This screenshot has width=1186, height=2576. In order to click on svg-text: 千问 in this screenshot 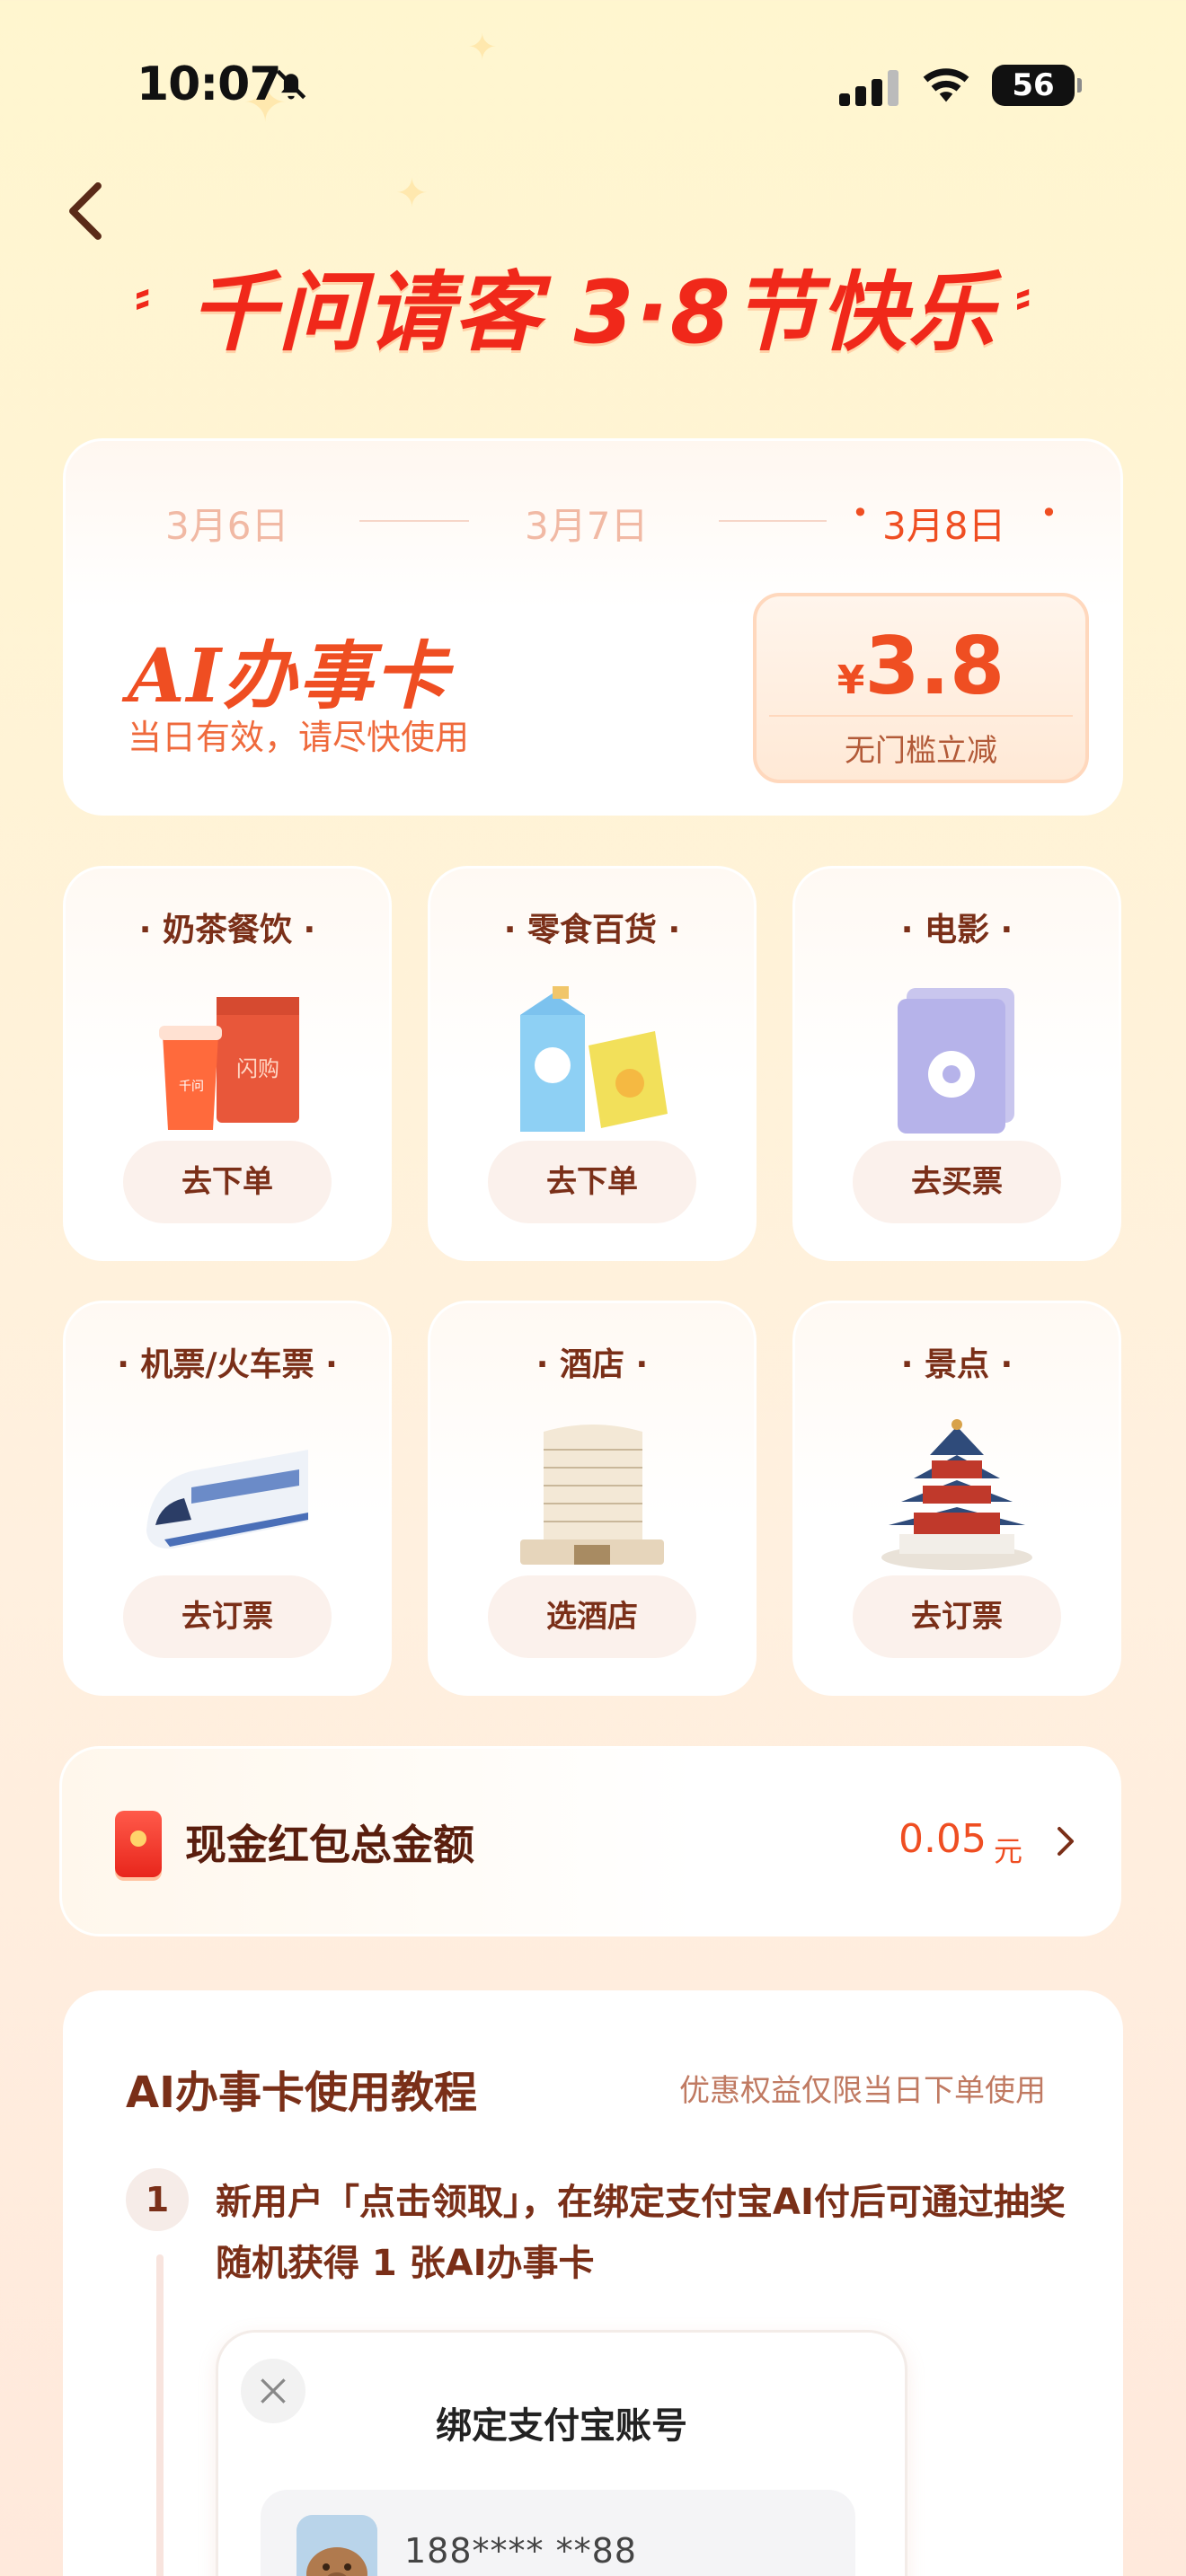, I will do `click(191, 1087)`.